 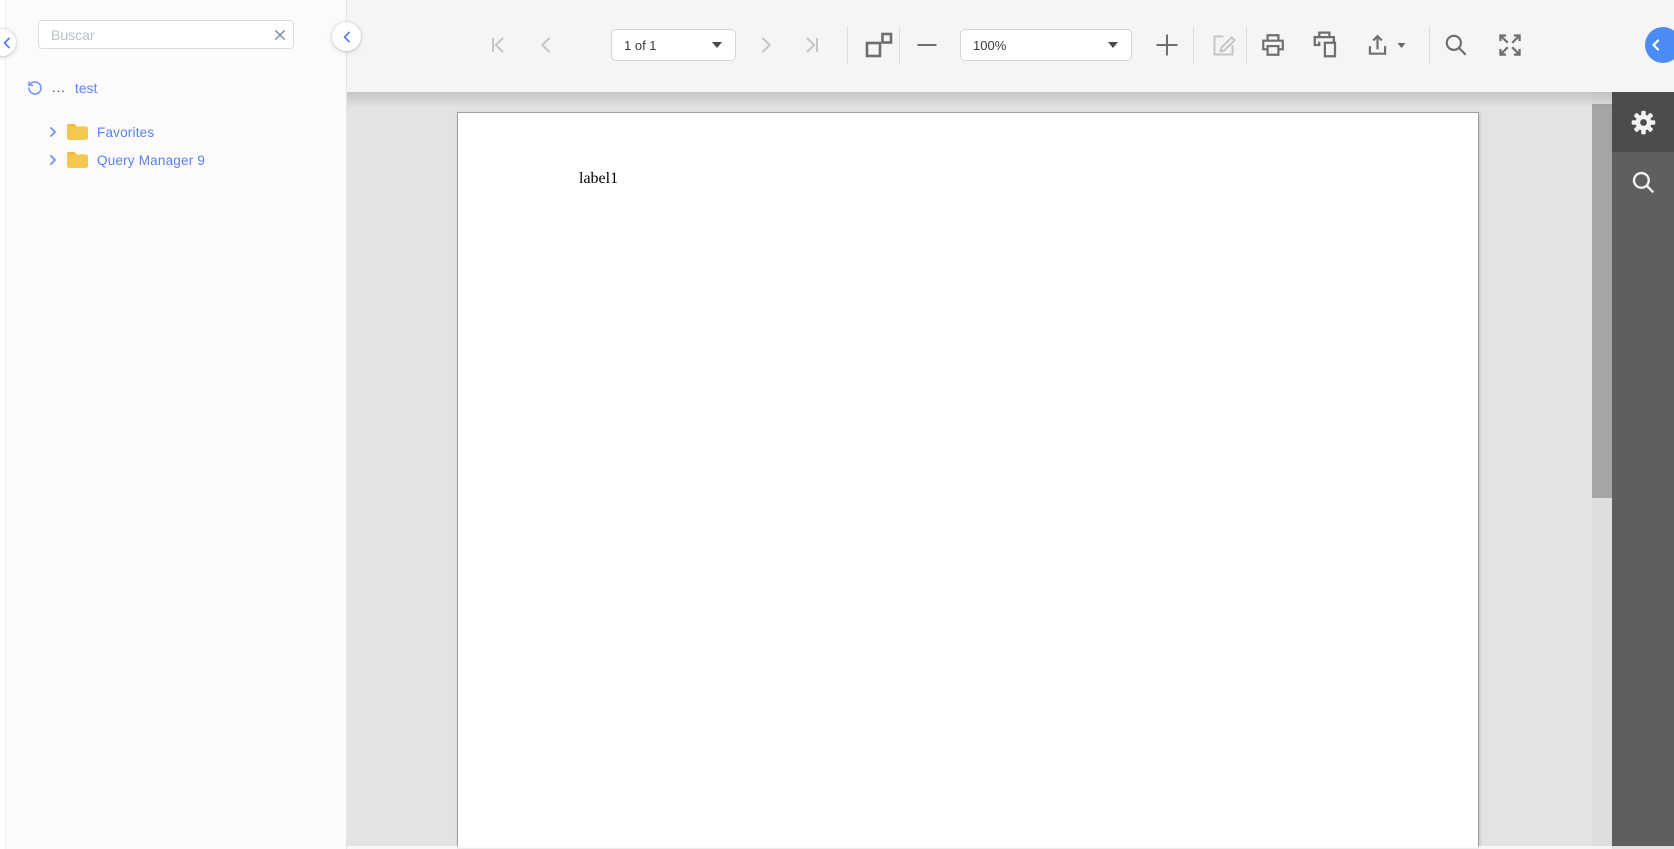 I want to click on print-page-icon, so click(x=1326, y=45).